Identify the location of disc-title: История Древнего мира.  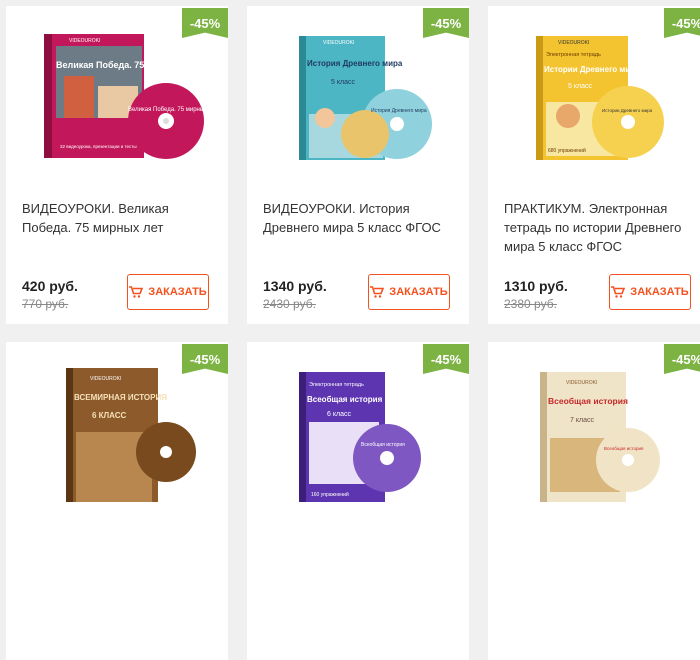
(399, 111).